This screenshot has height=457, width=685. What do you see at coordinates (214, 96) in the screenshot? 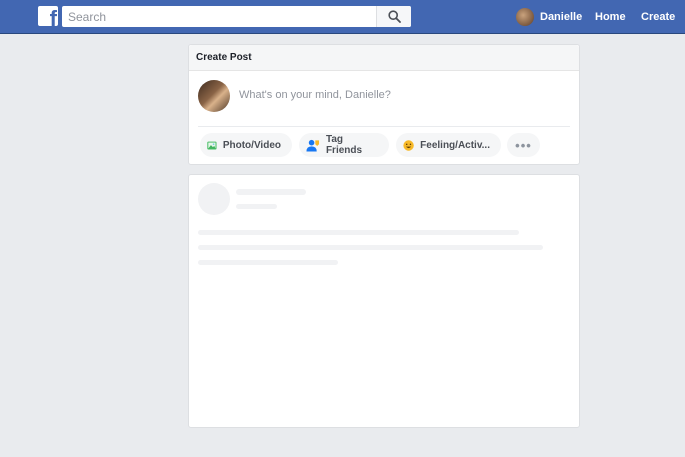
I see `composer-avatar` at bounding box center [214, 96].